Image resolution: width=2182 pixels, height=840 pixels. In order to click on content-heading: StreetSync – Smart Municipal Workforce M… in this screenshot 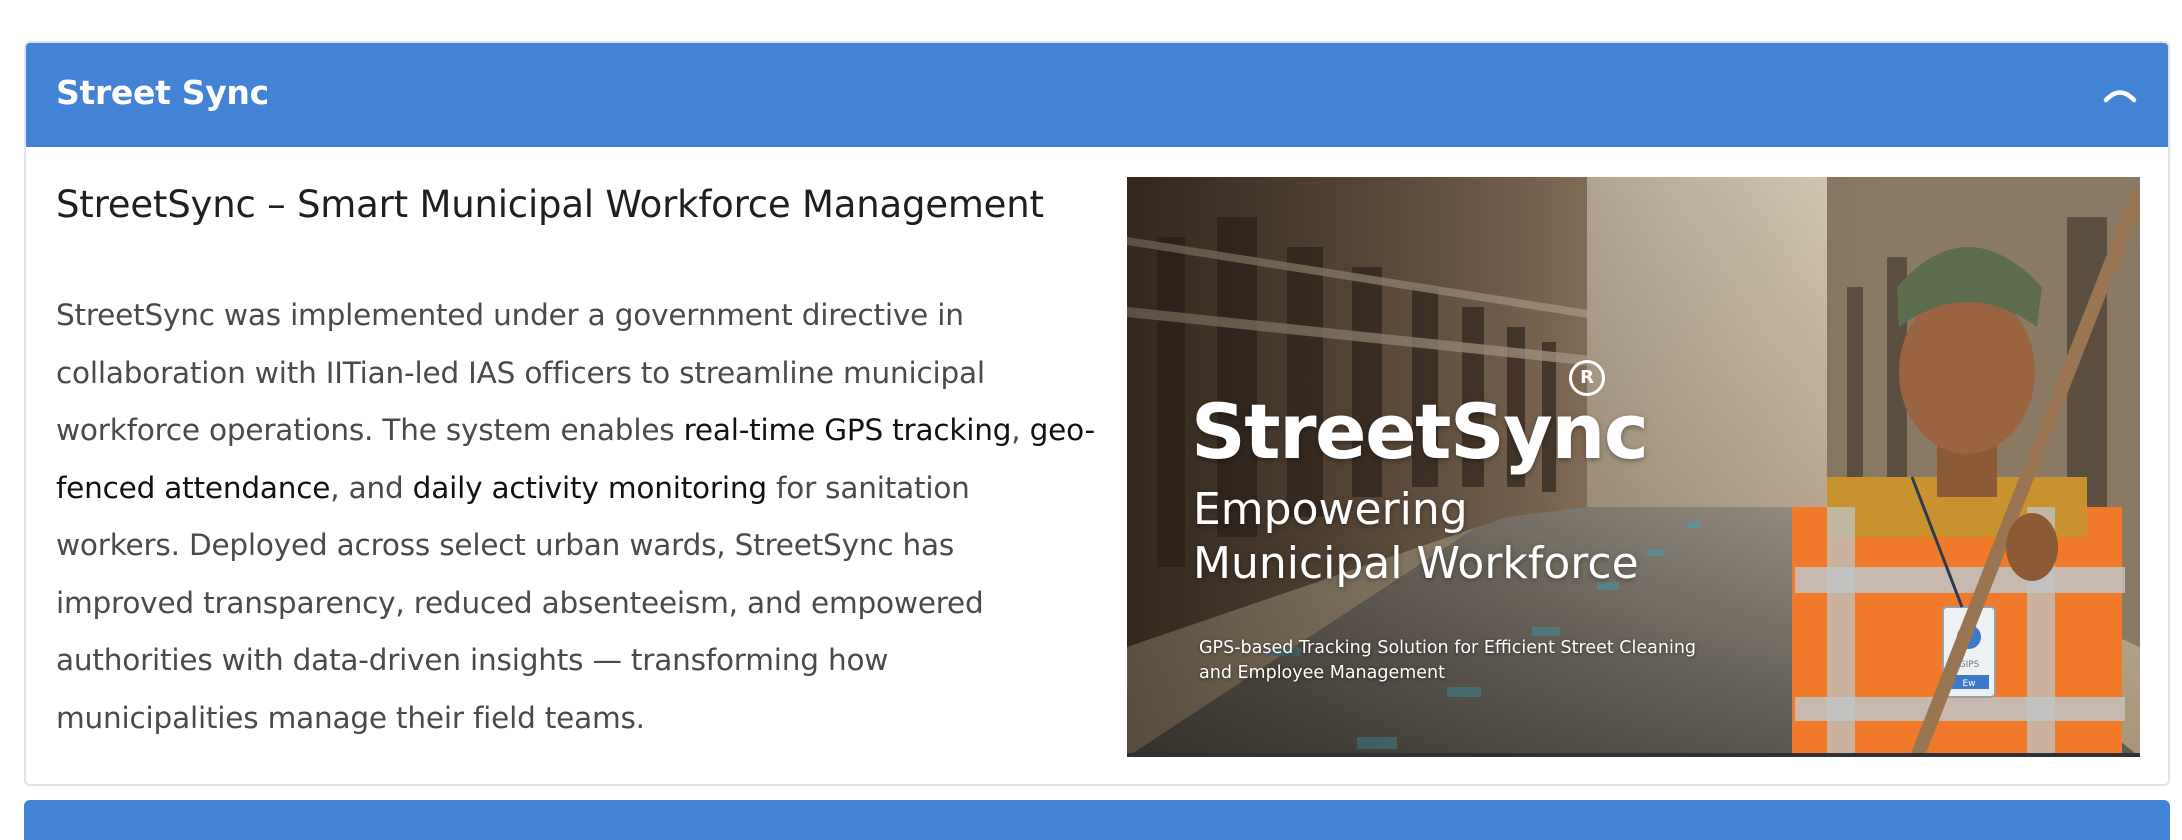, I will do `click(550, 204)`.